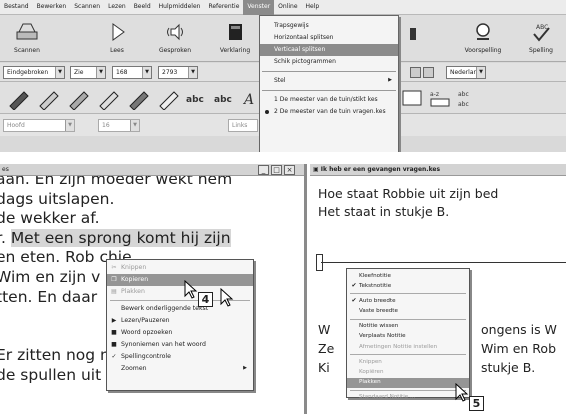 This screenshot has width=566, height=414. Describe the element at coordinates (421, 38) in the screenshot. I see `extra-icon-button` at that location.